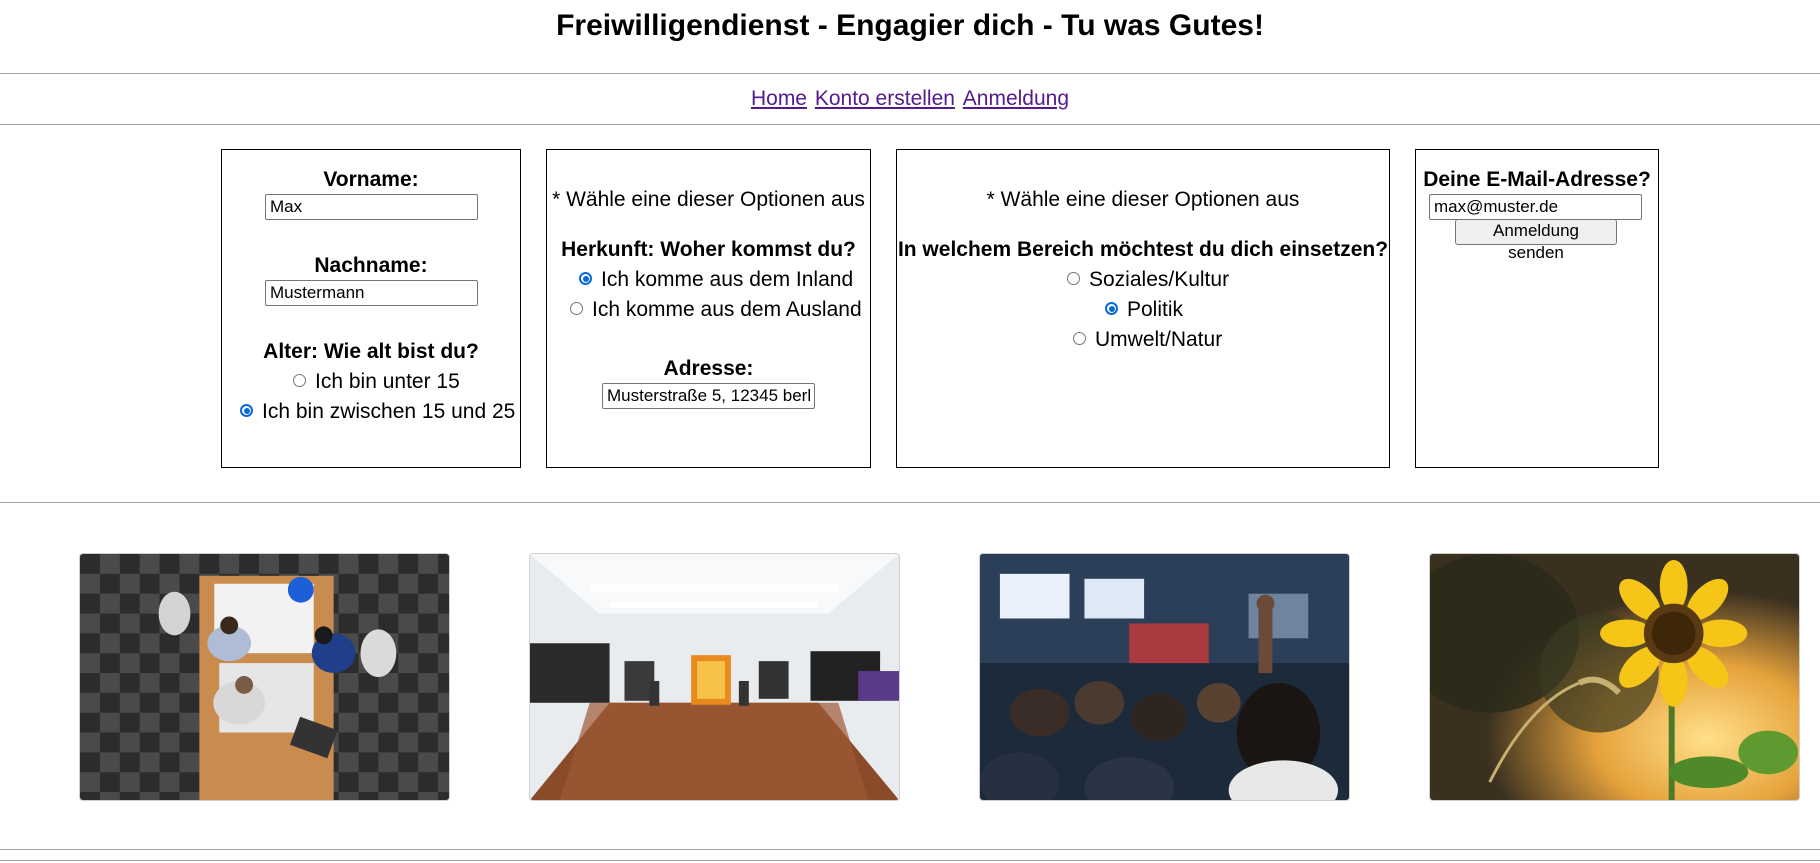  What do you see at coordinates (1536, 240) in the screenshot?
I see `submit-registration-button: Anmeldung senden` at bounding box center [1536, 240].